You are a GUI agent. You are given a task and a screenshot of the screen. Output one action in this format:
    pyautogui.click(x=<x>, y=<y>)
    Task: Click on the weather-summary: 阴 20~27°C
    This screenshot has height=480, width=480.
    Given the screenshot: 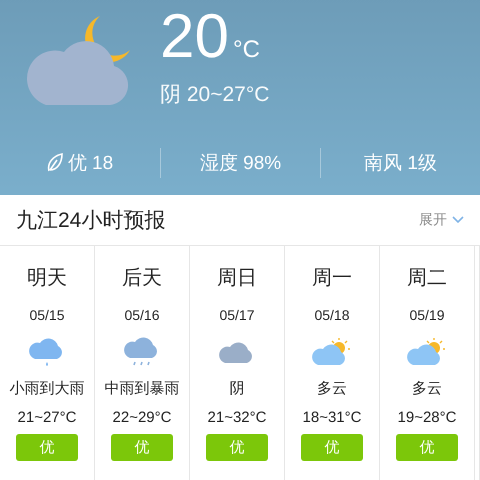 What is the action you would take?
    pyautogui.click(x=215, y=95)
    